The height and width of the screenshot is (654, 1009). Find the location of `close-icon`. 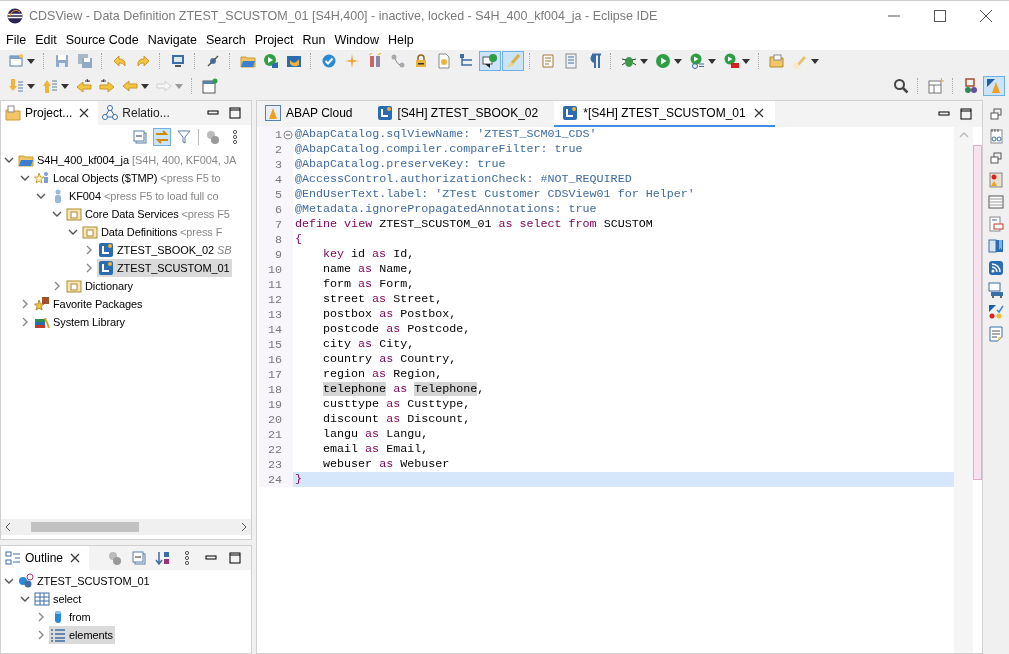

close-icon is located at coordinates (986, 15).